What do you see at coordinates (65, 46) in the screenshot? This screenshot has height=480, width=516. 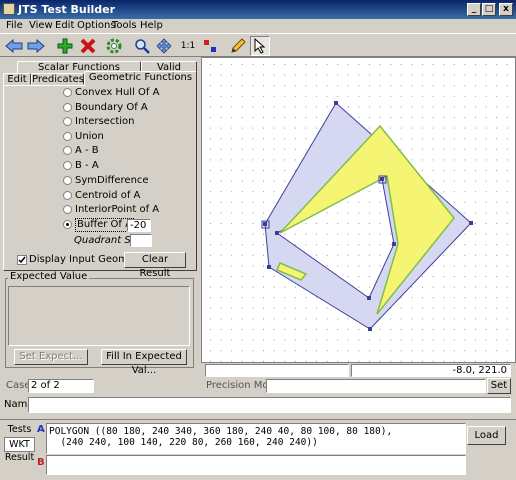 I see `add-case-icon` at bounding box center [65, 46].